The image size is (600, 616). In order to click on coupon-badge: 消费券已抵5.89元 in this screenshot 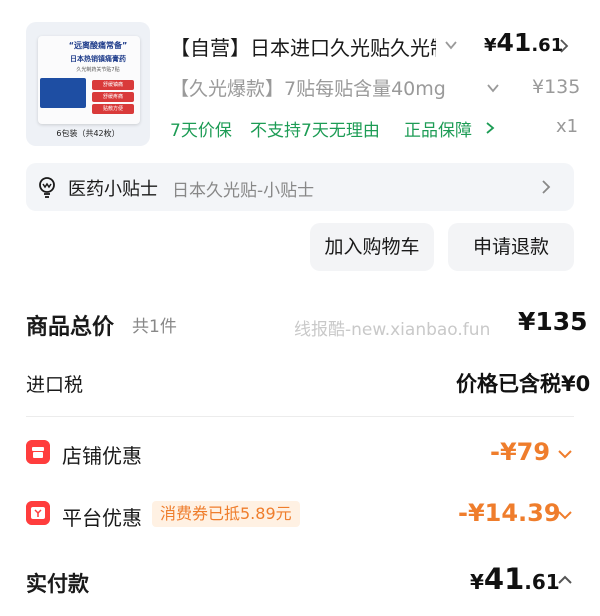, I will do `click(226, 514)`.